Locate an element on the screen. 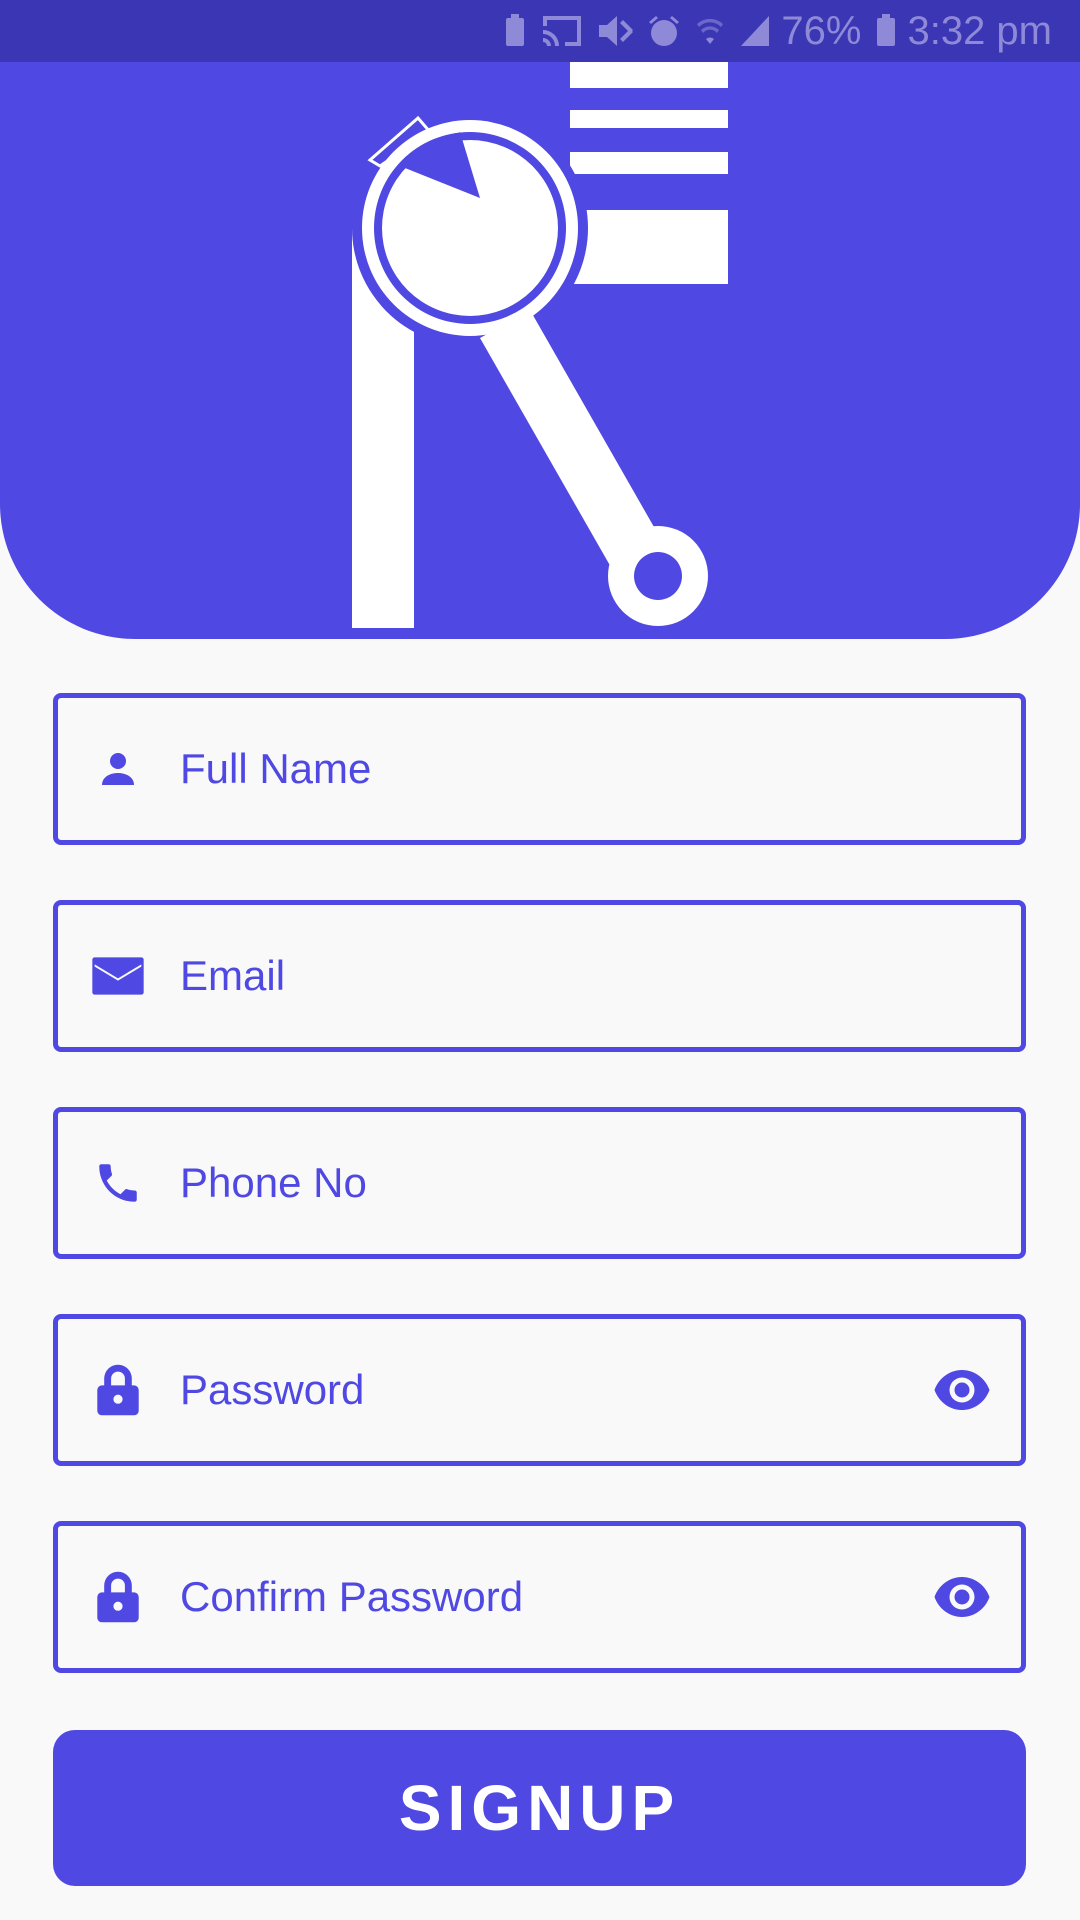 The height and width of the screenshot is (1920, 1080). person-icon is located at coordinates (118, 769).